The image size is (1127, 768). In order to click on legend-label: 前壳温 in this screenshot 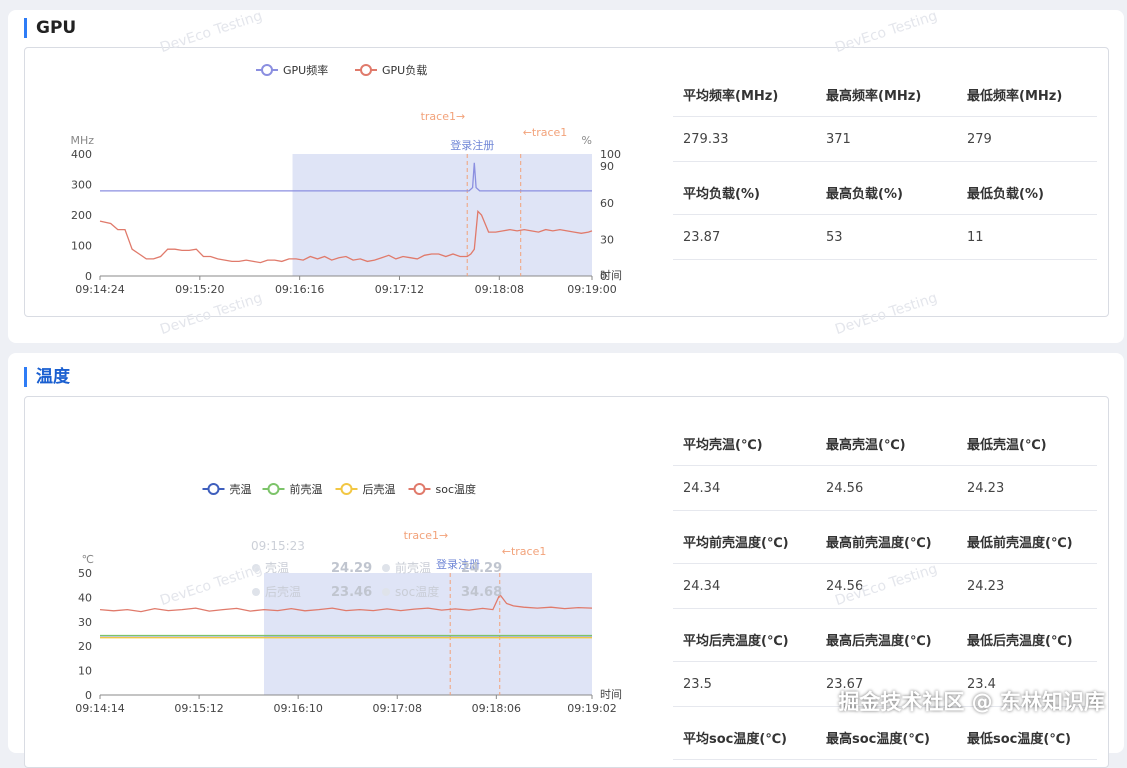, I will do `click(306, 489)`.